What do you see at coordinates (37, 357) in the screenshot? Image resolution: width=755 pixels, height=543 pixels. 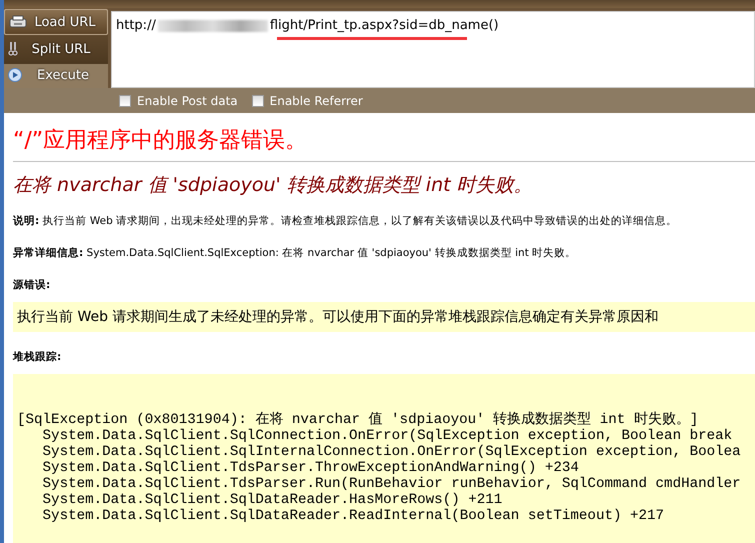 I see `section-label: 堆栈跟踪:` at bounding box center [37, 357].